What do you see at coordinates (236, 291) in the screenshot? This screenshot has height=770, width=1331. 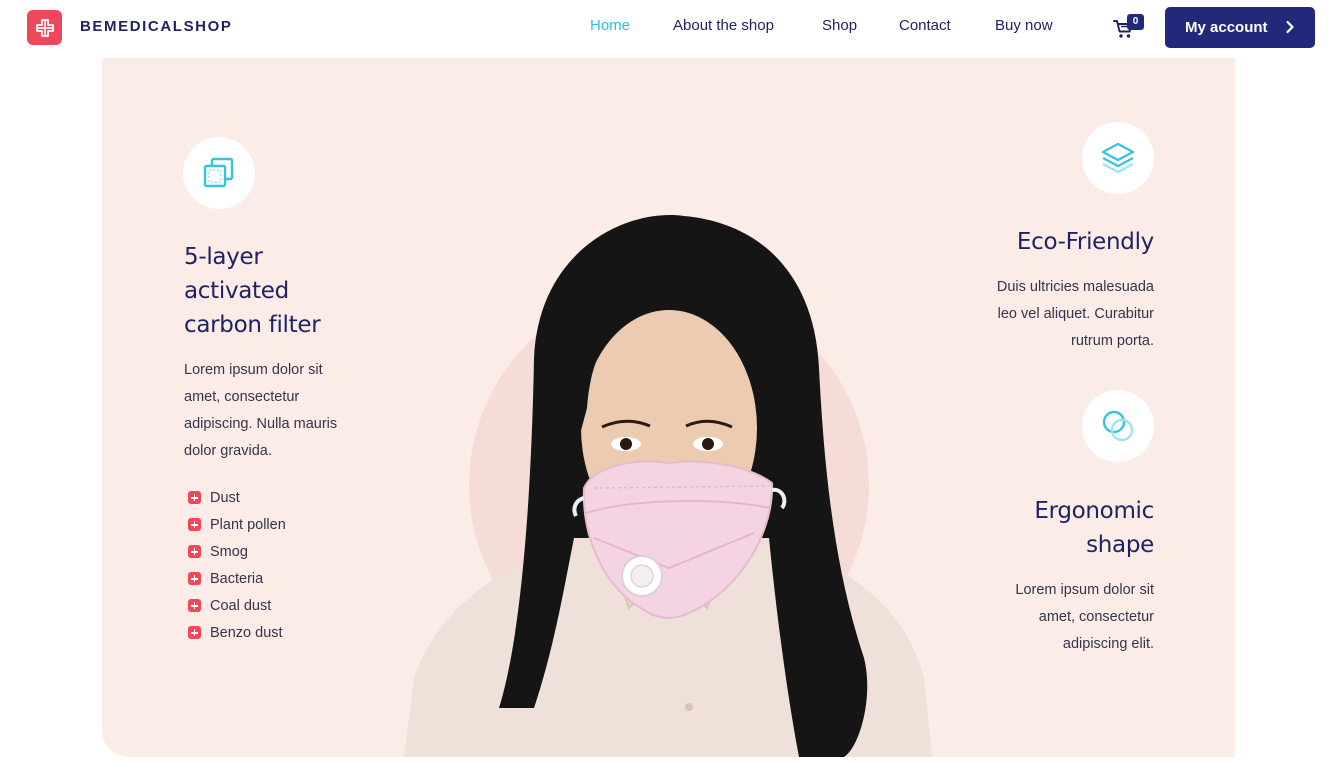 I see `feature-title-line: activated` at bounding box center [236, 291].